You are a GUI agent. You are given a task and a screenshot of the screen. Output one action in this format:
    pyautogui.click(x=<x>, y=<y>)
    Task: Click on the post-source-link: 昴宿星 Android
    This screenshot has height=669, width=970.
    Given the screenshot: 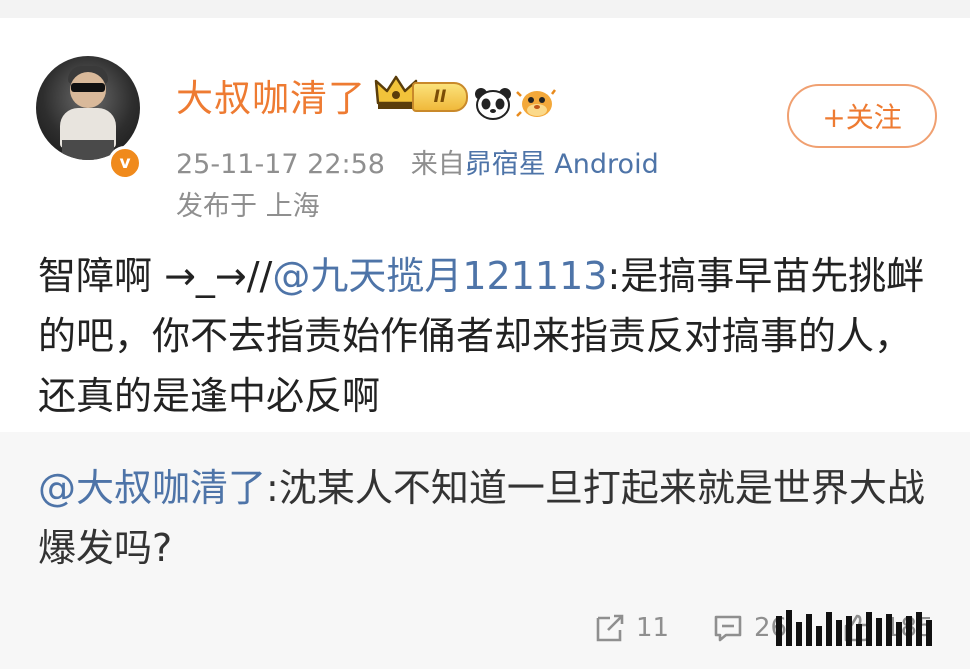 What is the action you would take?
    pyautogui.click(x=562, y=164)
    